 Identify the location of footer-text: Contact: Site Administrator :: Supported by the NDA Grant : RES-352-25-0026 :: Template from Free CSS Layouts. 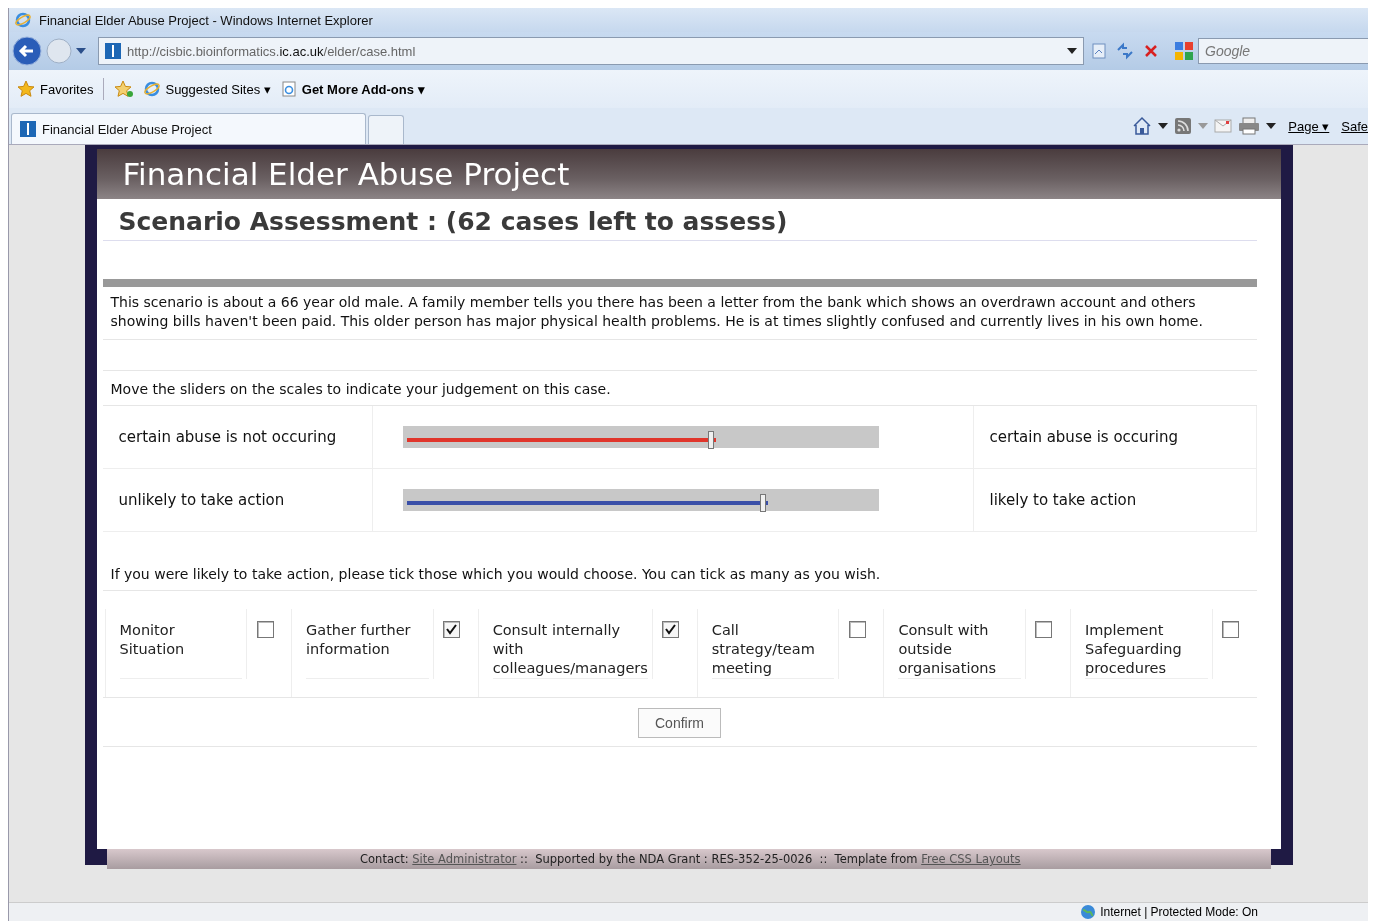
(690, 859).